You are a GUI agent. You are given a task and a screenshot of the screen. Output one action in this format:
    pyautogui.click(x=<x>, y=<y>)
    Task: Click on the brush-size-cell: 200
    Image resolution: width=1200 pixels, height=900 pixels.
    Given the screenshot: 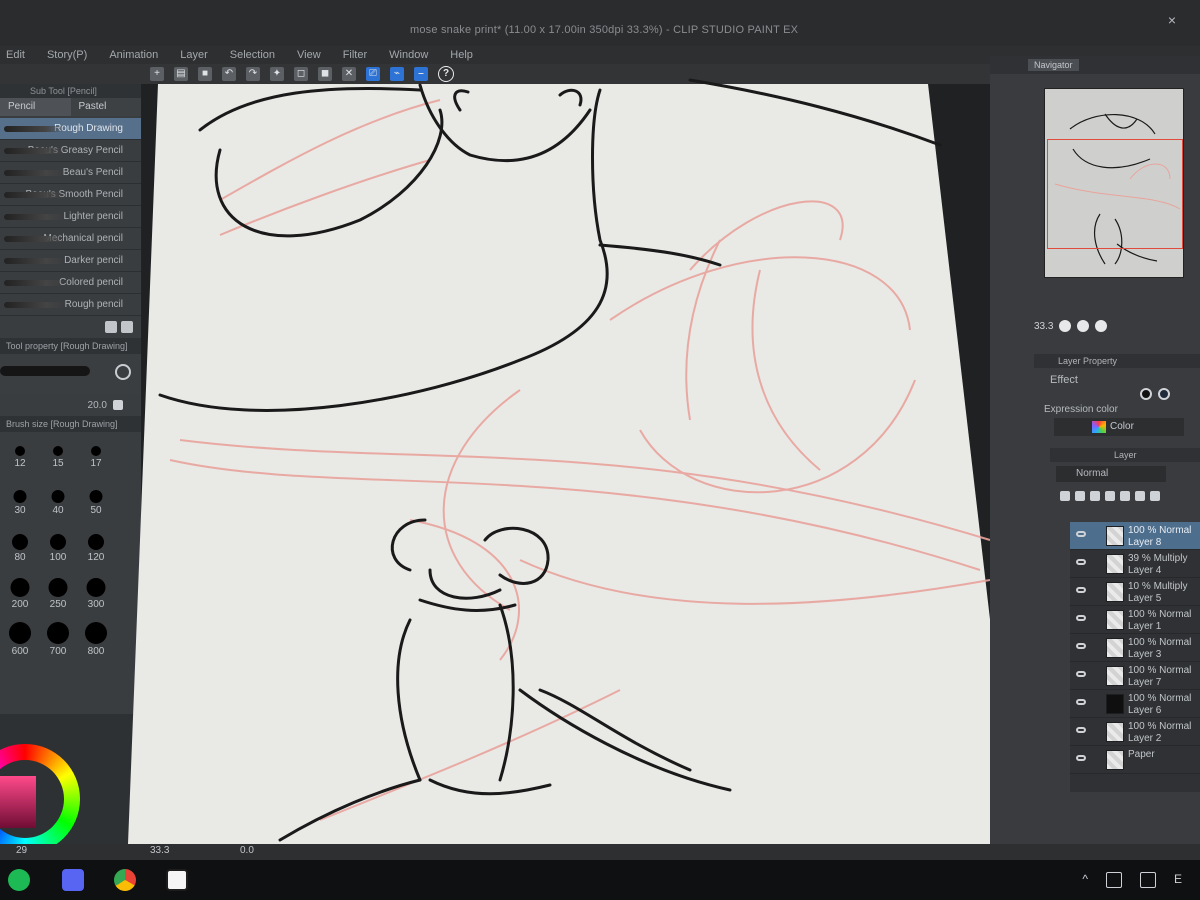 What is the action you would take?
    pyautogui.click(x=20, y=590)
    